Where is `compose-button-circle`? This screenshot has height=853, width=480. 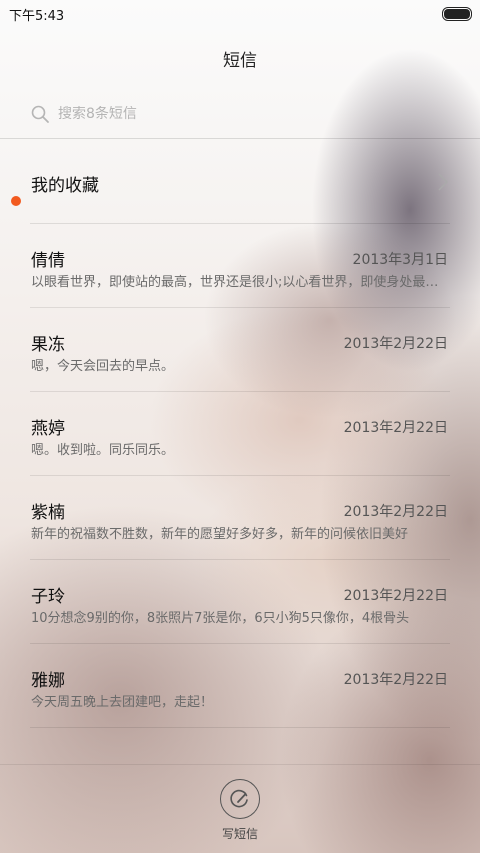
compose-button-circle is located at coordinates (240, 799).